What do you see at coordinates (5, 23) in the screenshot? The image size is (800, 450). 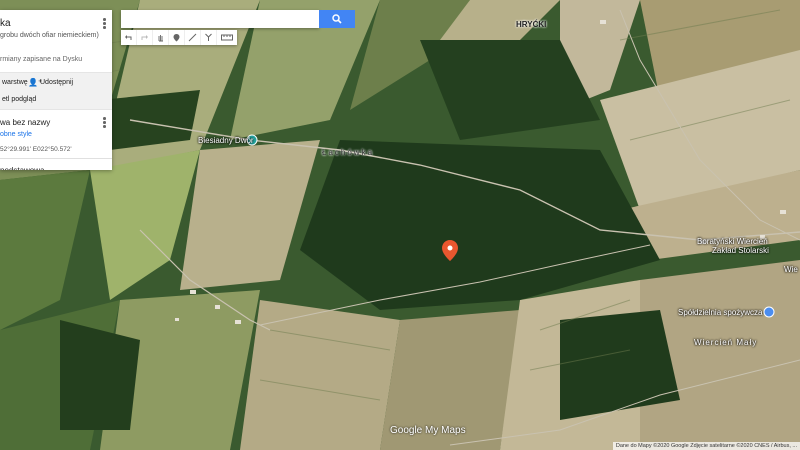 I see `map-title: ka` at bounding box center [5, 23].